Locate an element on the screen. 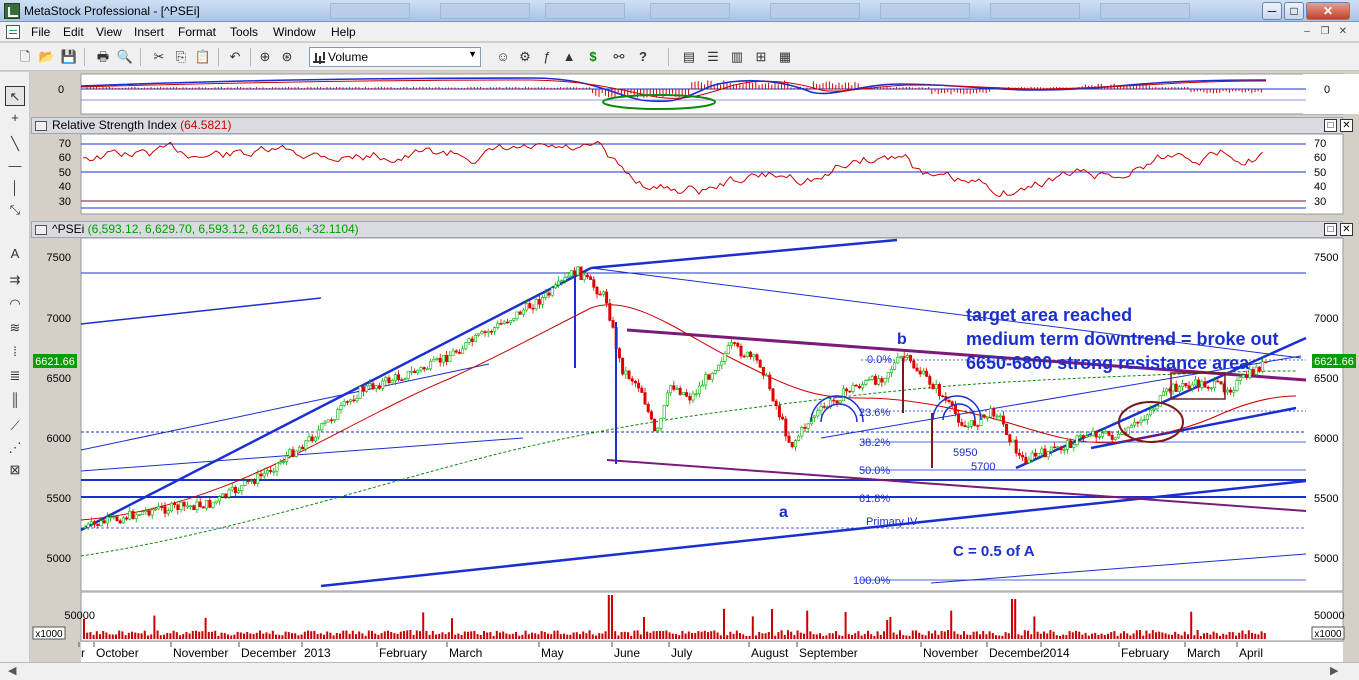  mdi-minimize-icon: – is located at coordinates (1307, 32).